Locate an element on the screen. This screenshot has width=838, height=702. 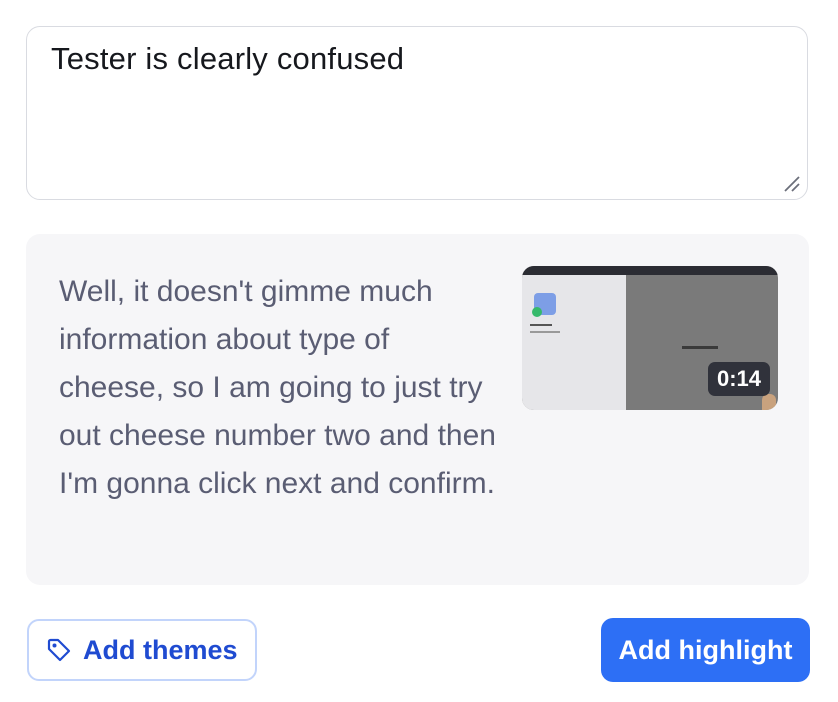
video-thumbnail: 0:14 is located at coordinates (650, 338).